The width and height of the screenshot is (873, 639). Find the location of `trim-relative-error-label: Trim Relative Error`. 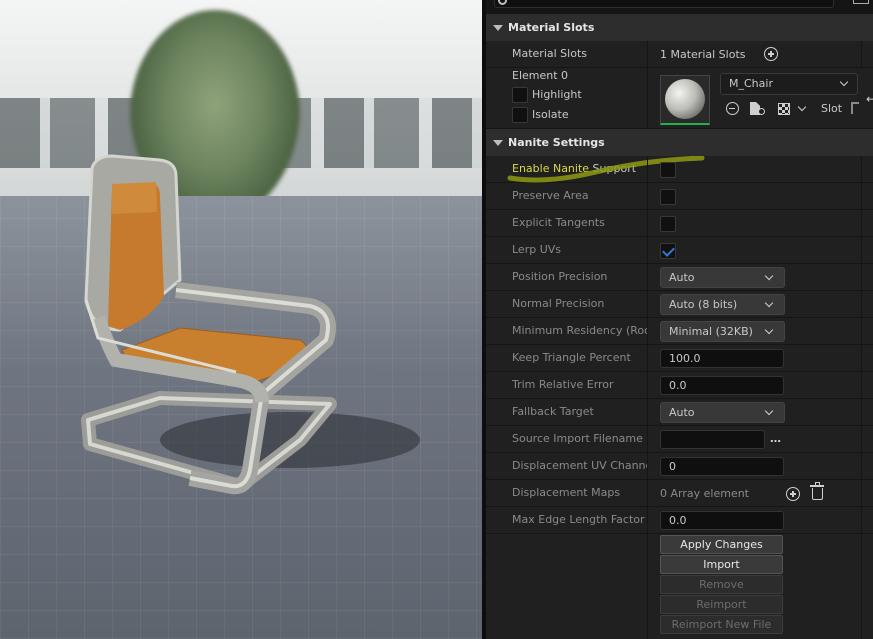

trim-relative-error-label: Trim Relative Error is located at coordinates (563, 384).